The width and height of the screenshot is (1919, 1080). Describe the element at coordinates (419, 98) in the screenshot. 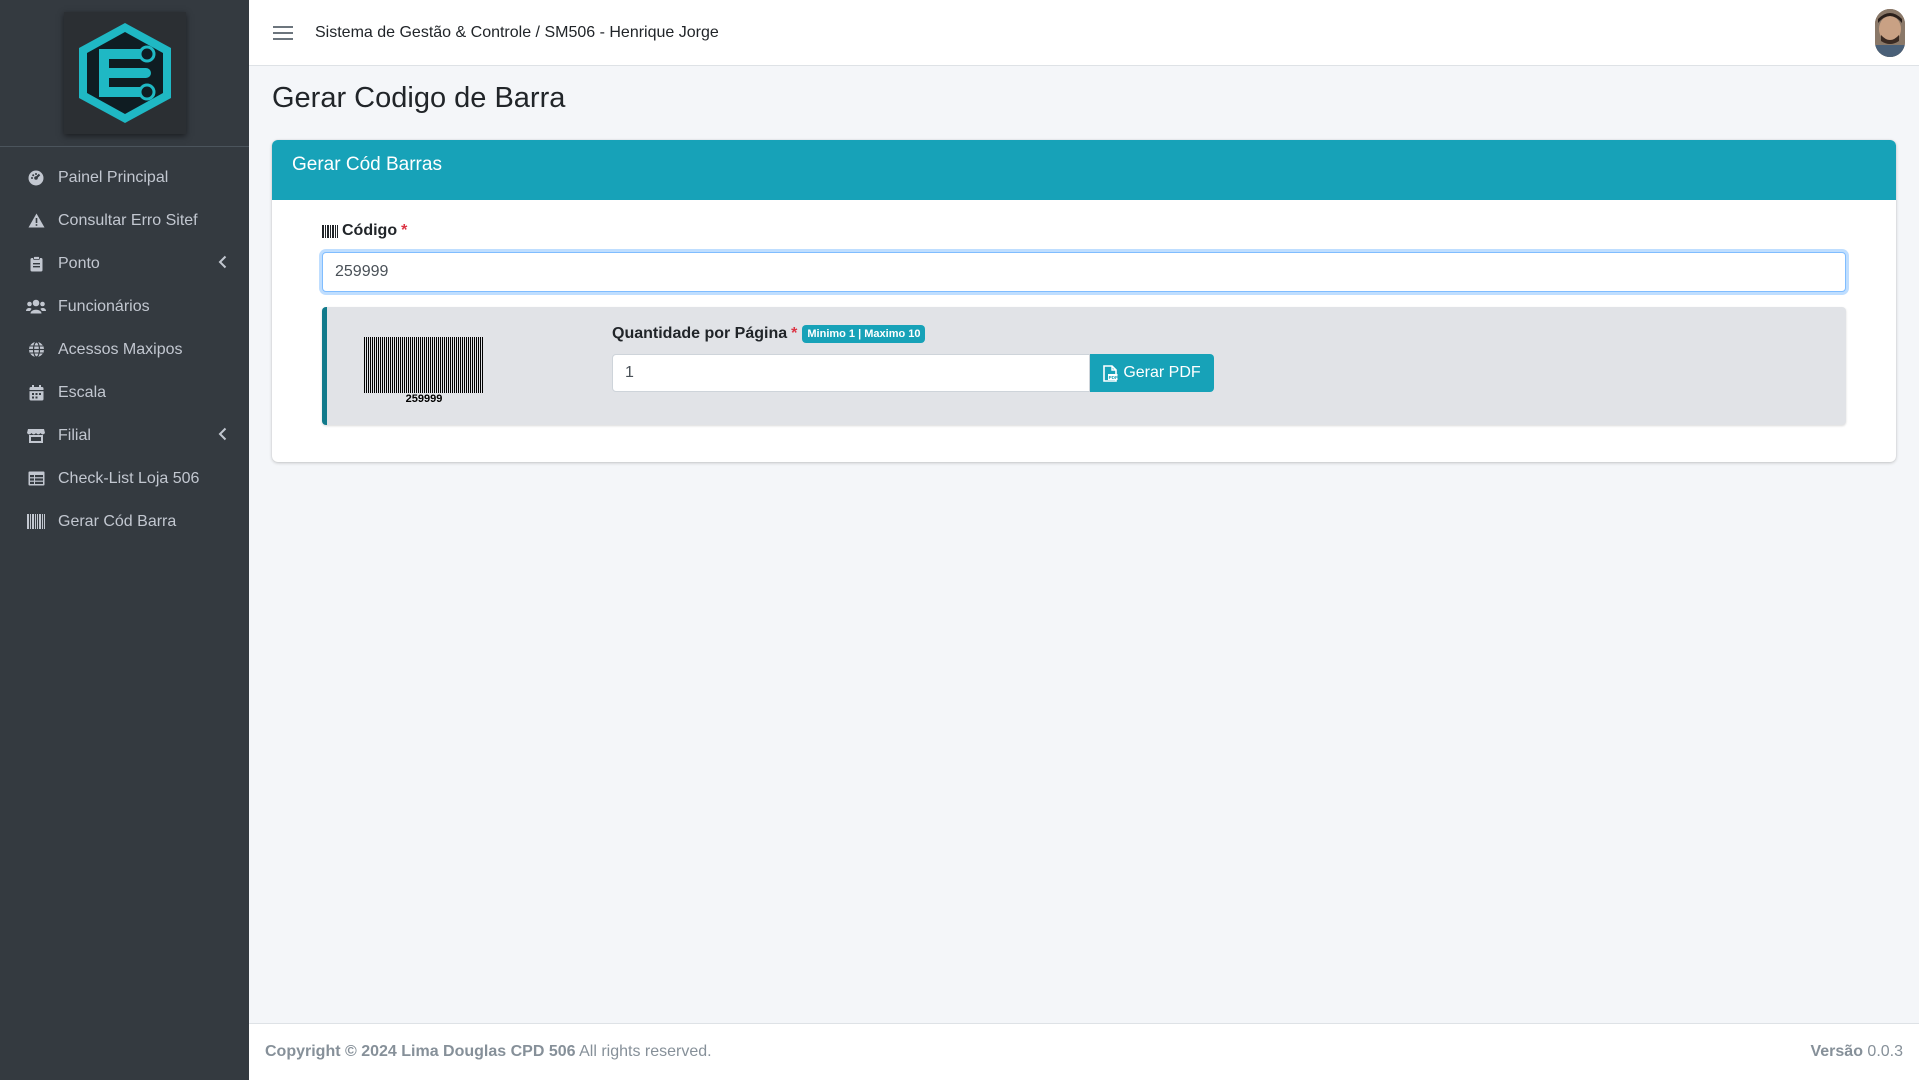

I see `page-title: Gerar Codigo de Barra` at that location.